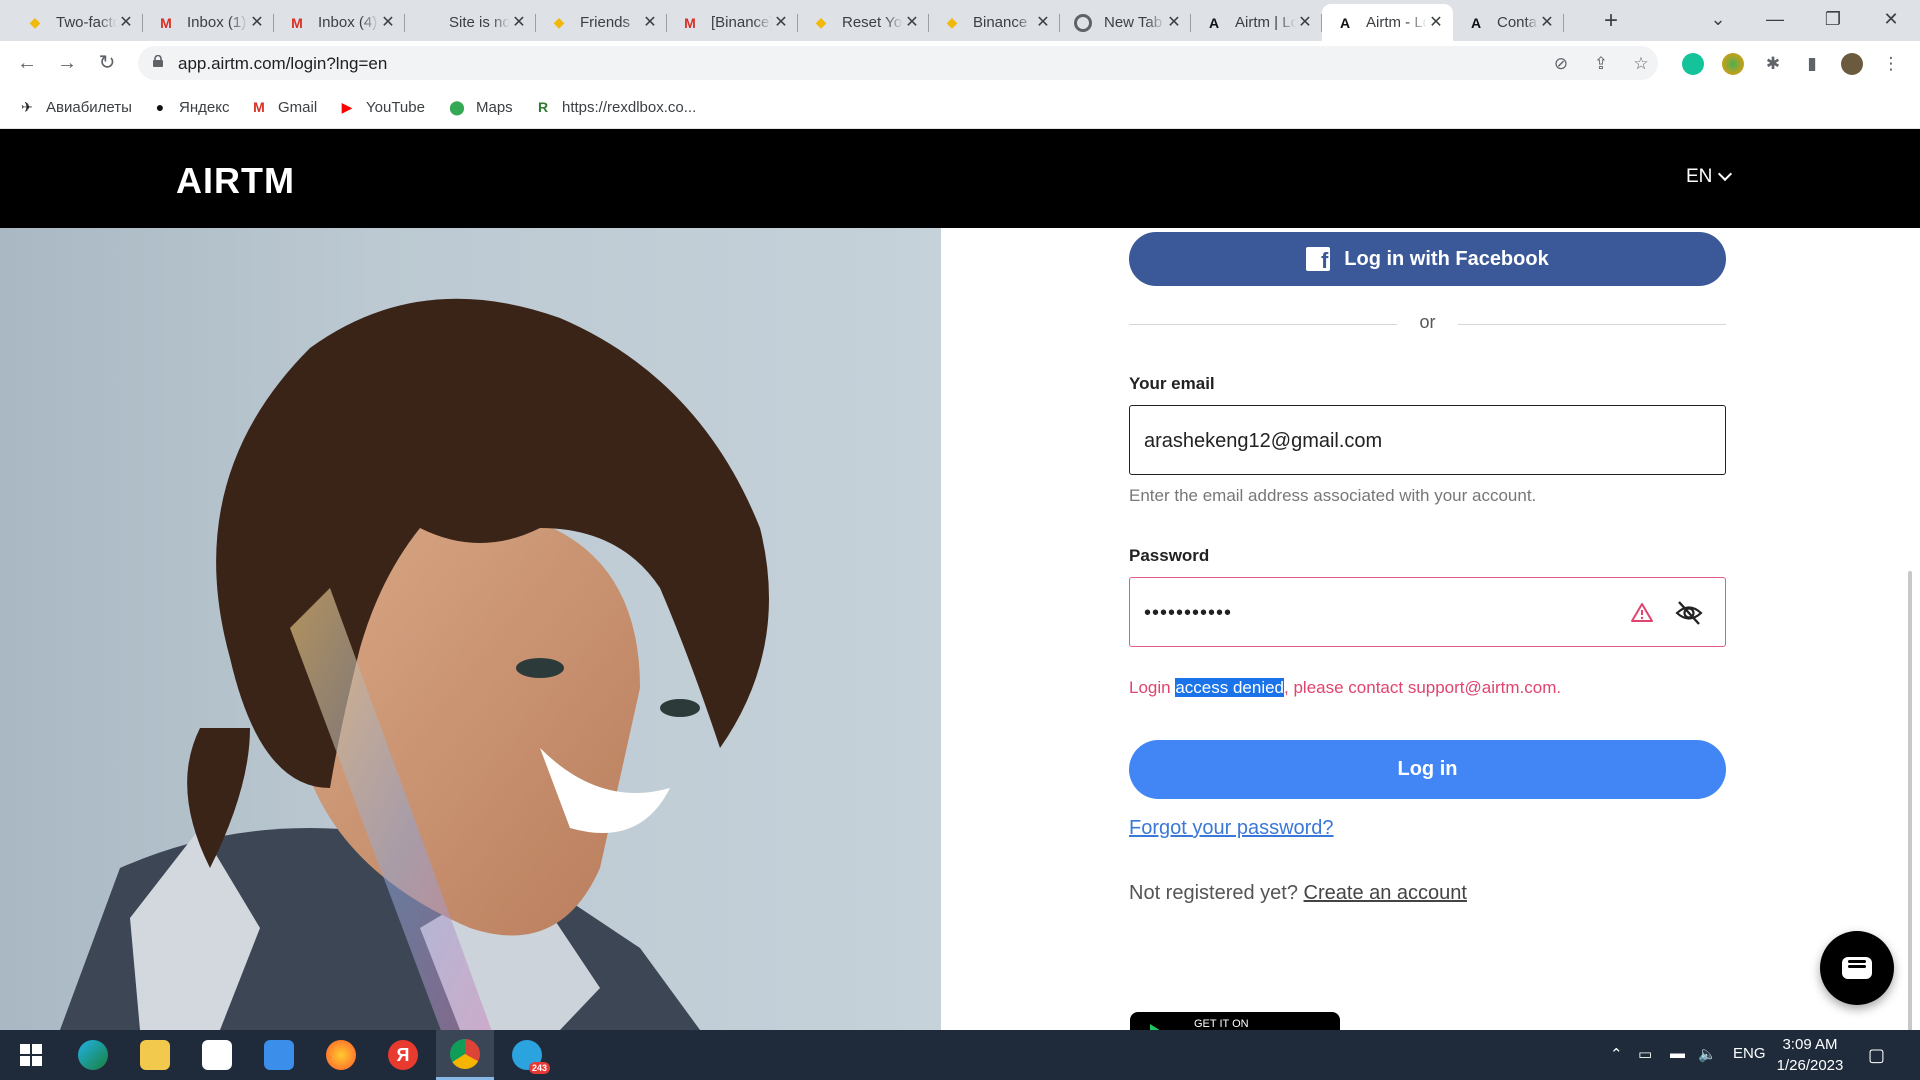 The width and height of the screenshot is (1920, 1080). What do you see at coordinates (1125, 22) in the screenshot?
I see `browser-tab: New Tab ✕` at bounding box center [1125, 22].